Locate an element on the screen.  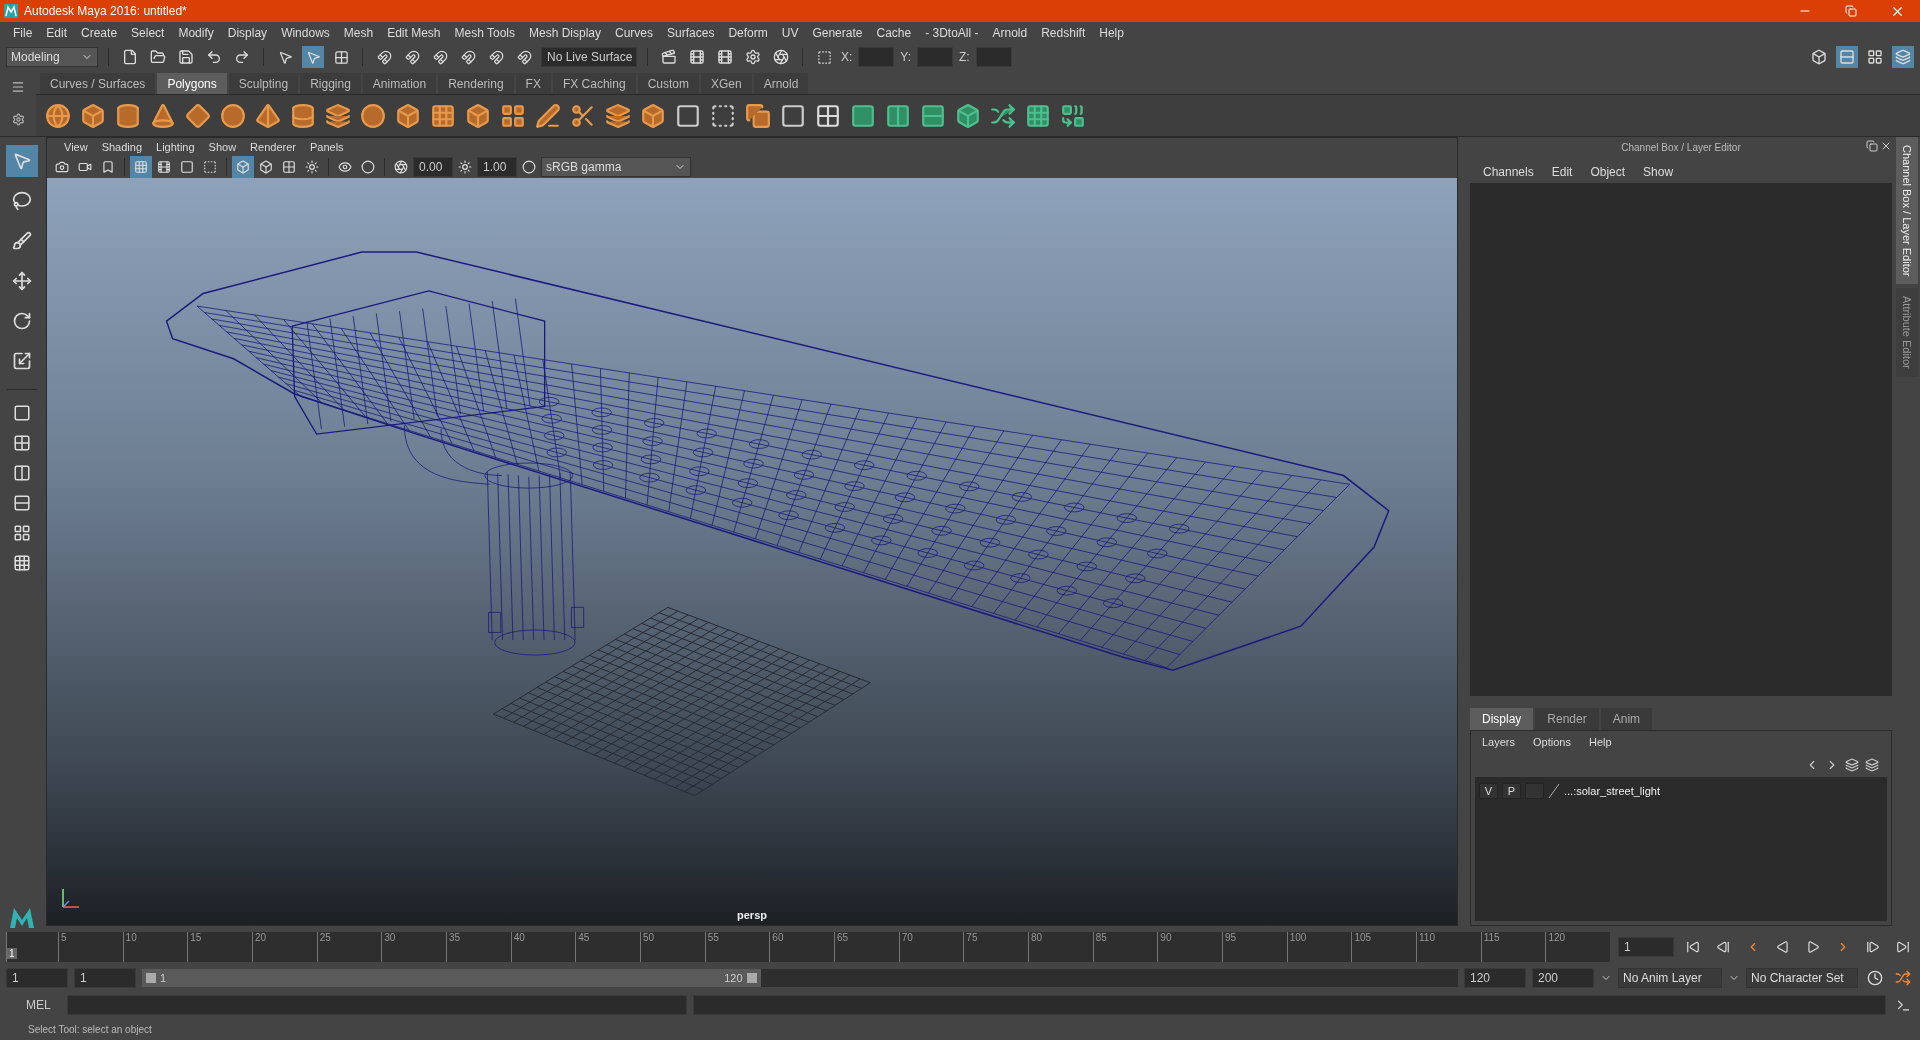
menu-item: Mesh is located at coordinates (358, 33).